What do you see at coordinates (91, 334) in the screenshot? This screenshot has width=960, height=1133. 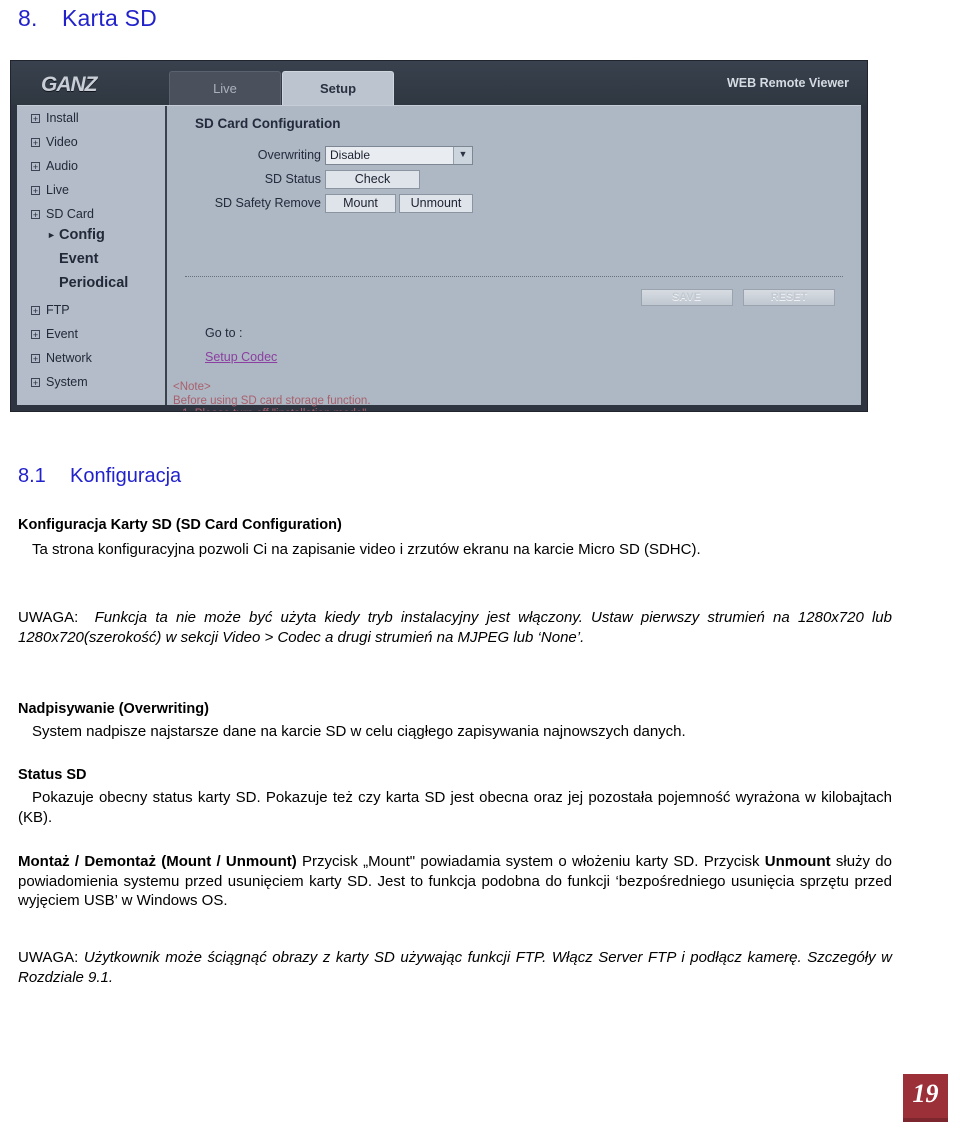 I see `sidebar-item-event: + Event` at bounding box center [91, 334].